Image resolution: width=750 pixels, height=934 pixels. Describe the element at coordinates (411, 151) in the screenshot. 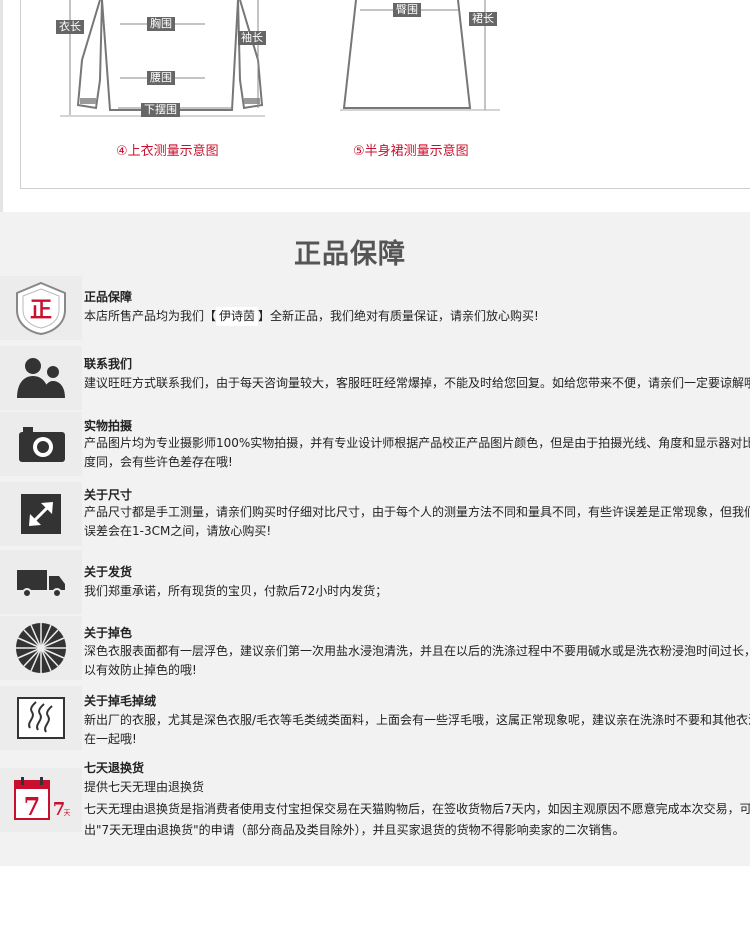

I see `skirt-measure-caption: ⑤半身裙测量示意图` at that location.